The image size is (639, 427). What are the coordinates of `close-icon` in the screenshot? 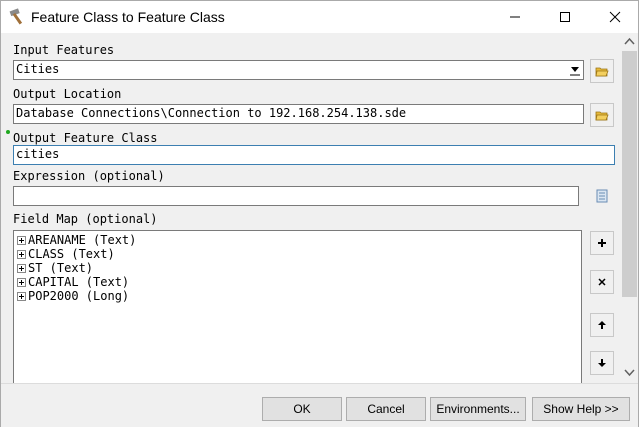 It's located at (615, 17).